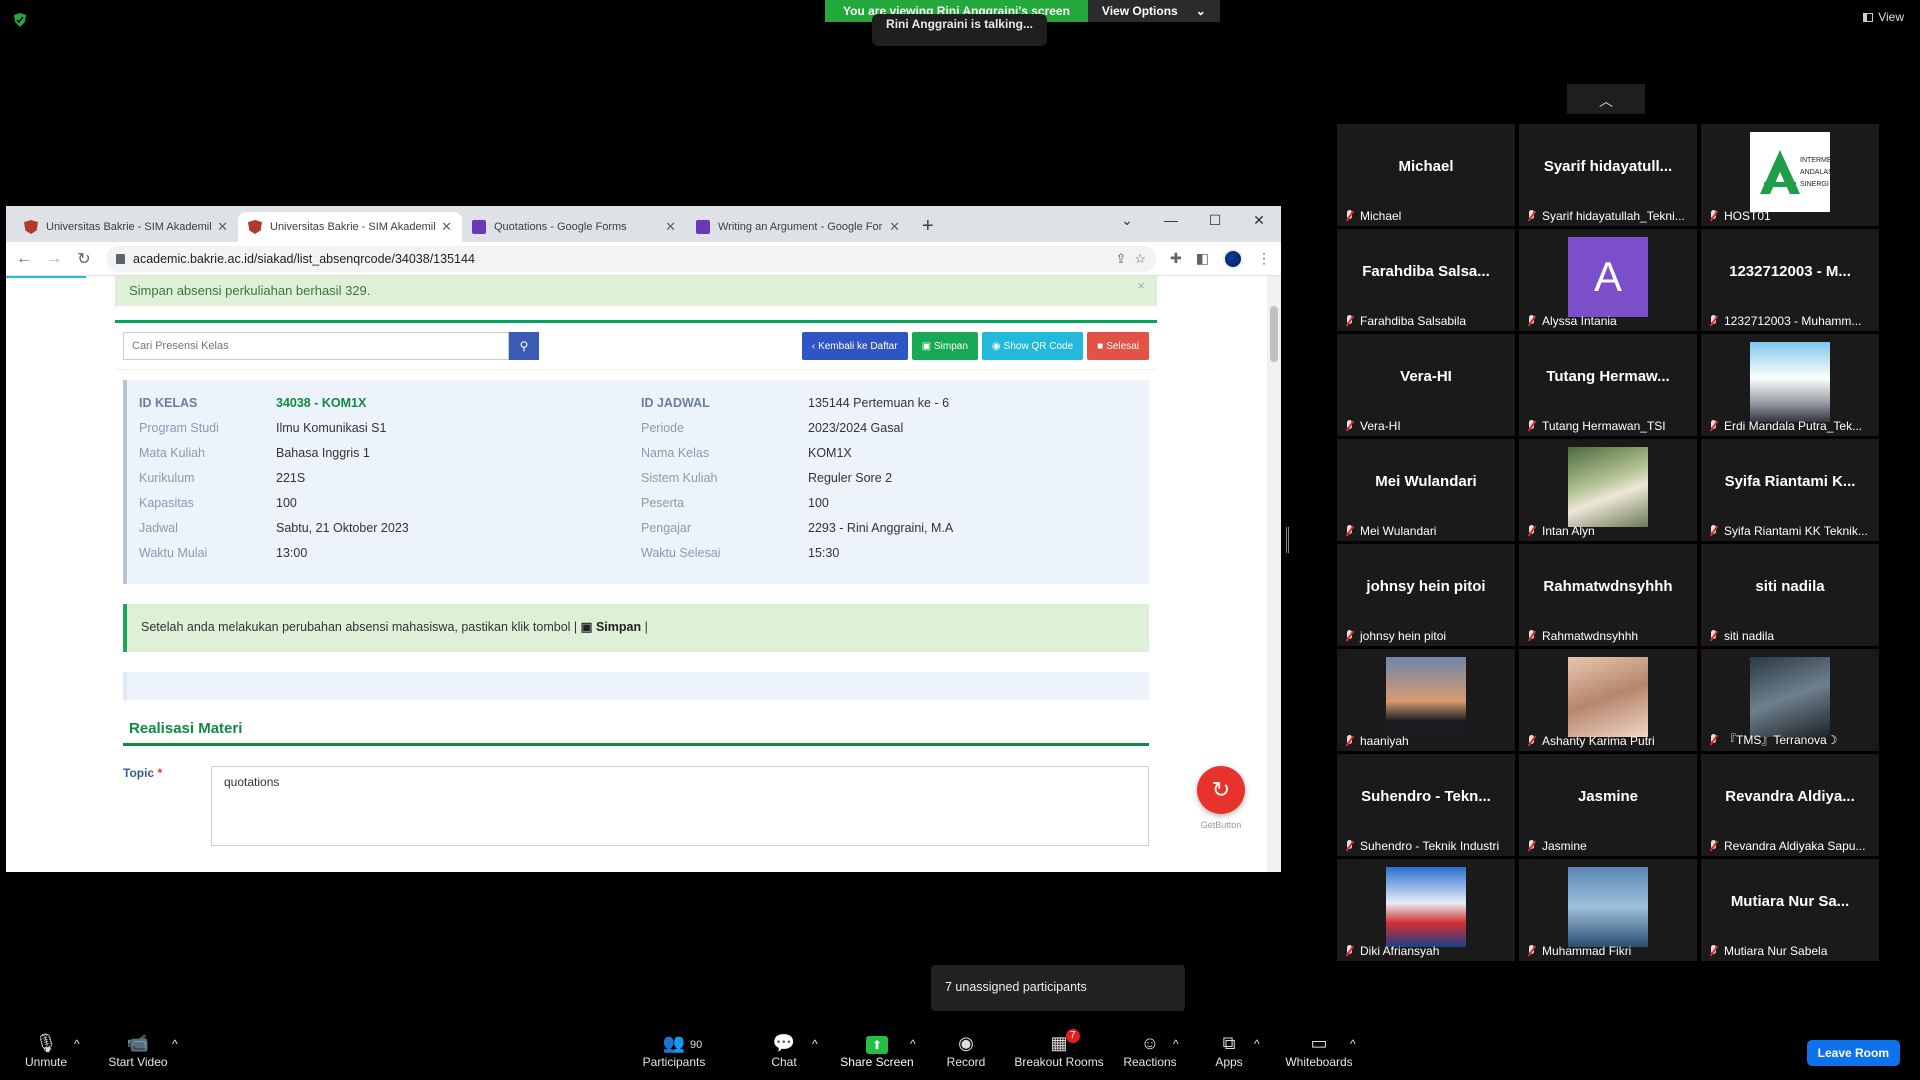 The width and height of the screenshot is (1920, 1080). What do you see at coordinates (353, 227) in the screenshot?
I see `tab-title: Universitas Bakrie - SIM Akademik` at bounding box center [353, 227].